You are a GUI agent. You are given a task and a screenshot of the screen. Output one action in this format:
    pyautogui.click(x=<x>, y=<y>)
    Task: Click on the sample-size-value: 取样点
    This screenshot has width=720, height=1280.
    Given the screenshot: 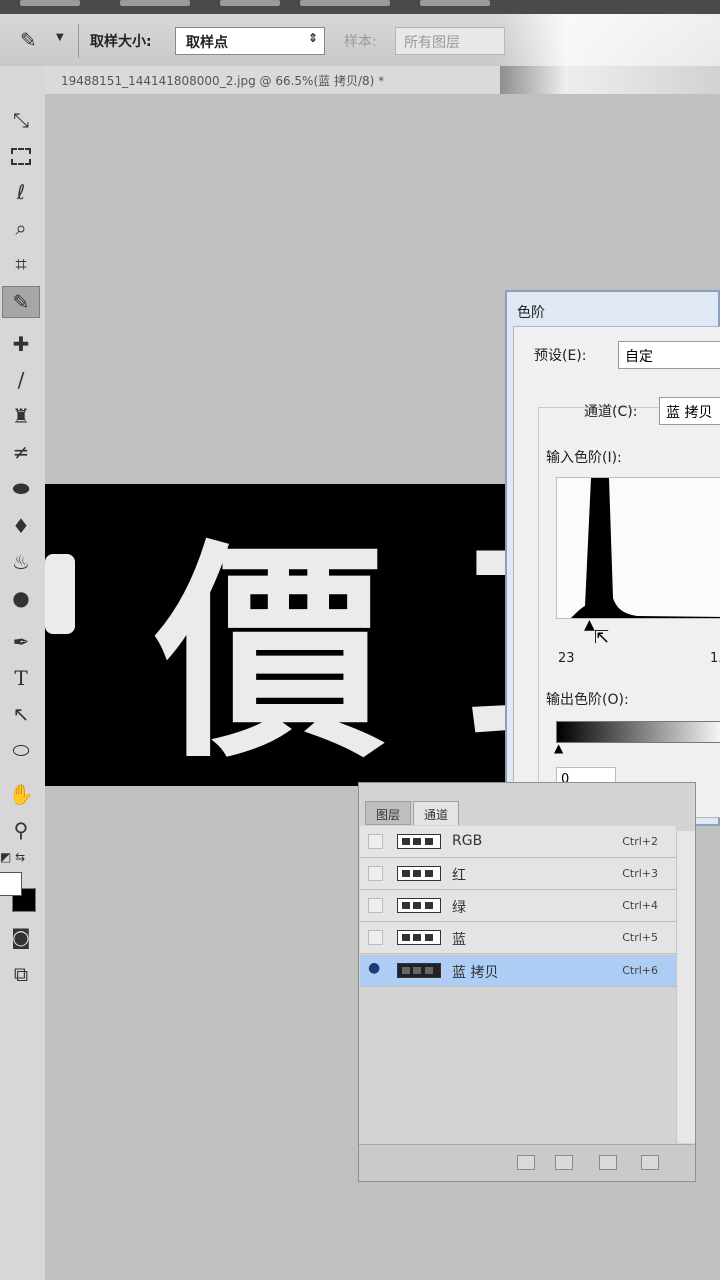 What is the action you would take?
    pyautogui.click(x=207, y=43)
    